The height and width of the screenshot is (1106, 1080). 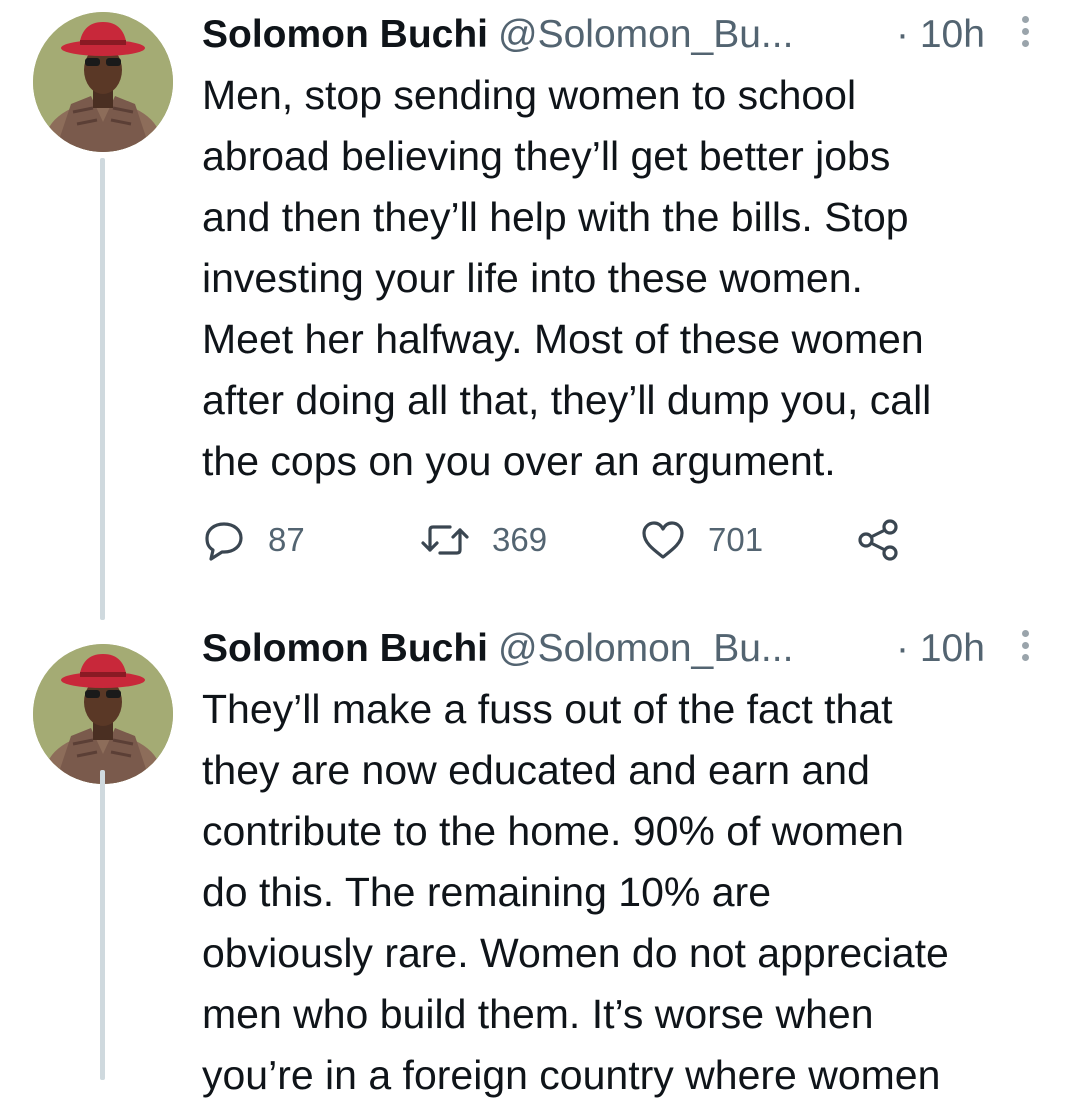 What do you see at coordinates (520, 539) in the screenshot?
I see `retweet-count: 369` at bounding box center [520, 539].